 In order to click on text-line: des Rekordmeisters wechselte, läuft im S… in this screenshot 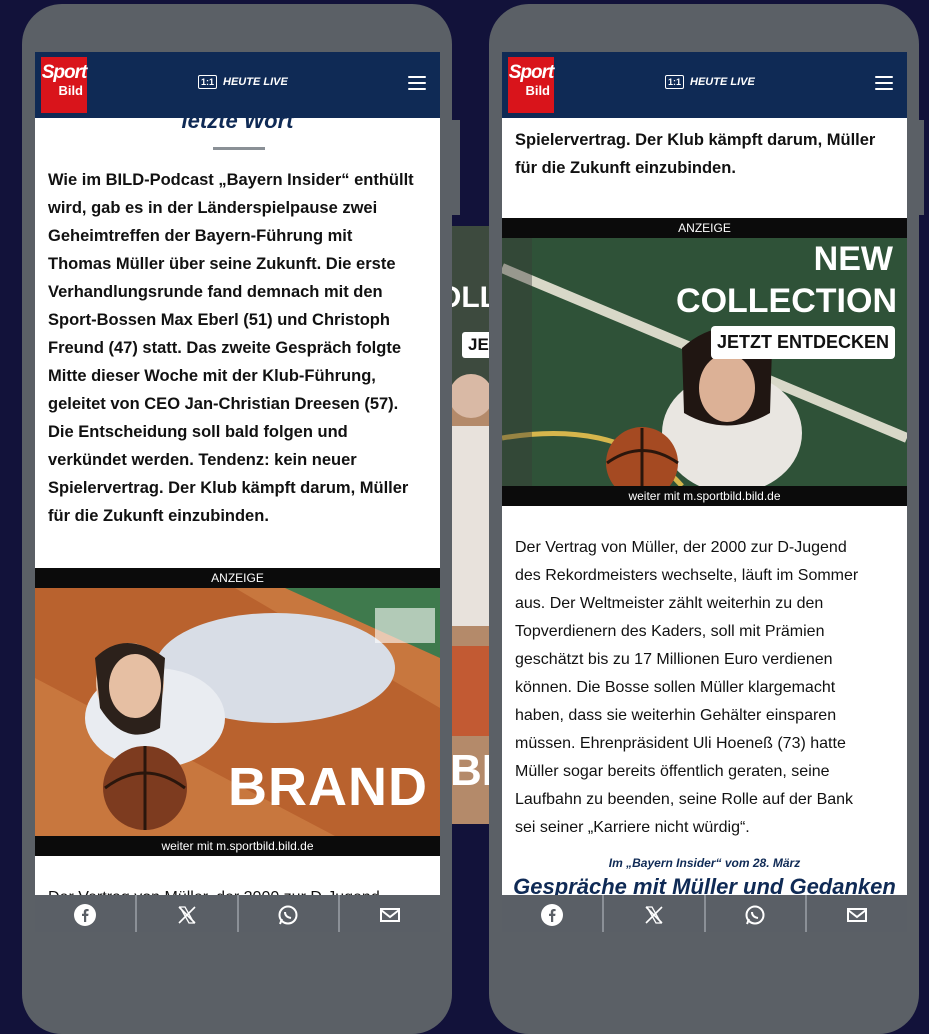, I will do `click(687, 575)`.